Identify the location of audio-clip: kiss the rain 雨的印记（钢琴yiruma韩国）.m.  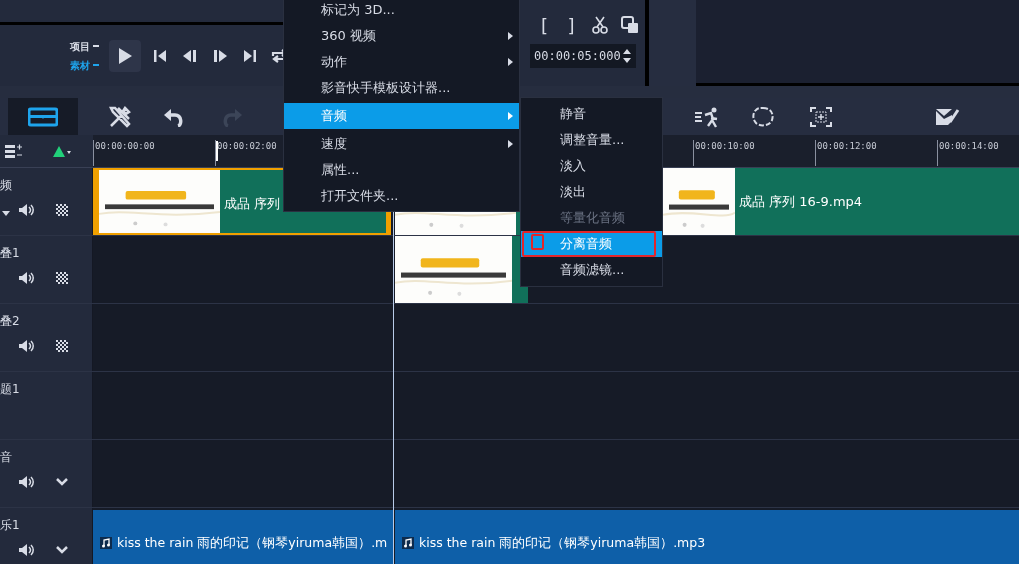
(243, 537).